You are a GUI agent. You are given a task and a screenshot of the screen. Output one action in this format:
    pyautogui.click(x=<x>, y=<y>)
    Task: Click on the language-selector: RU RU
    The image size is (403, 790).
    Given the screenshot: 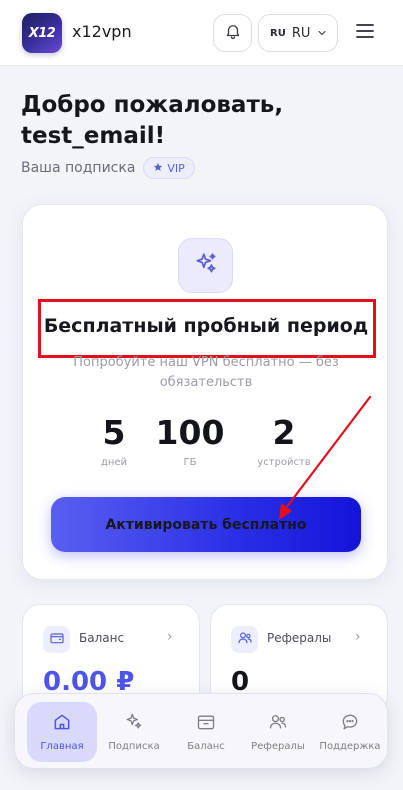 What is the action you would take?
    pyautogui.click(x=298, y=33)
    